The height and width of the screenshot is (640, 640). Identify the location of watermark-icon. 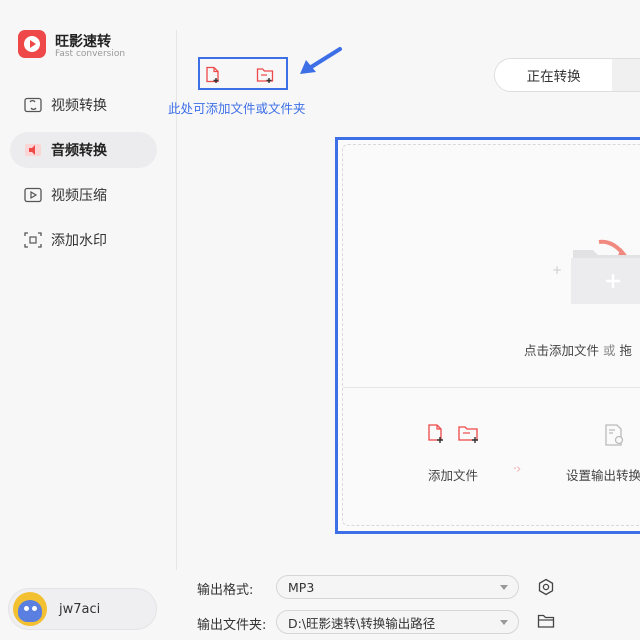
(33, 240).